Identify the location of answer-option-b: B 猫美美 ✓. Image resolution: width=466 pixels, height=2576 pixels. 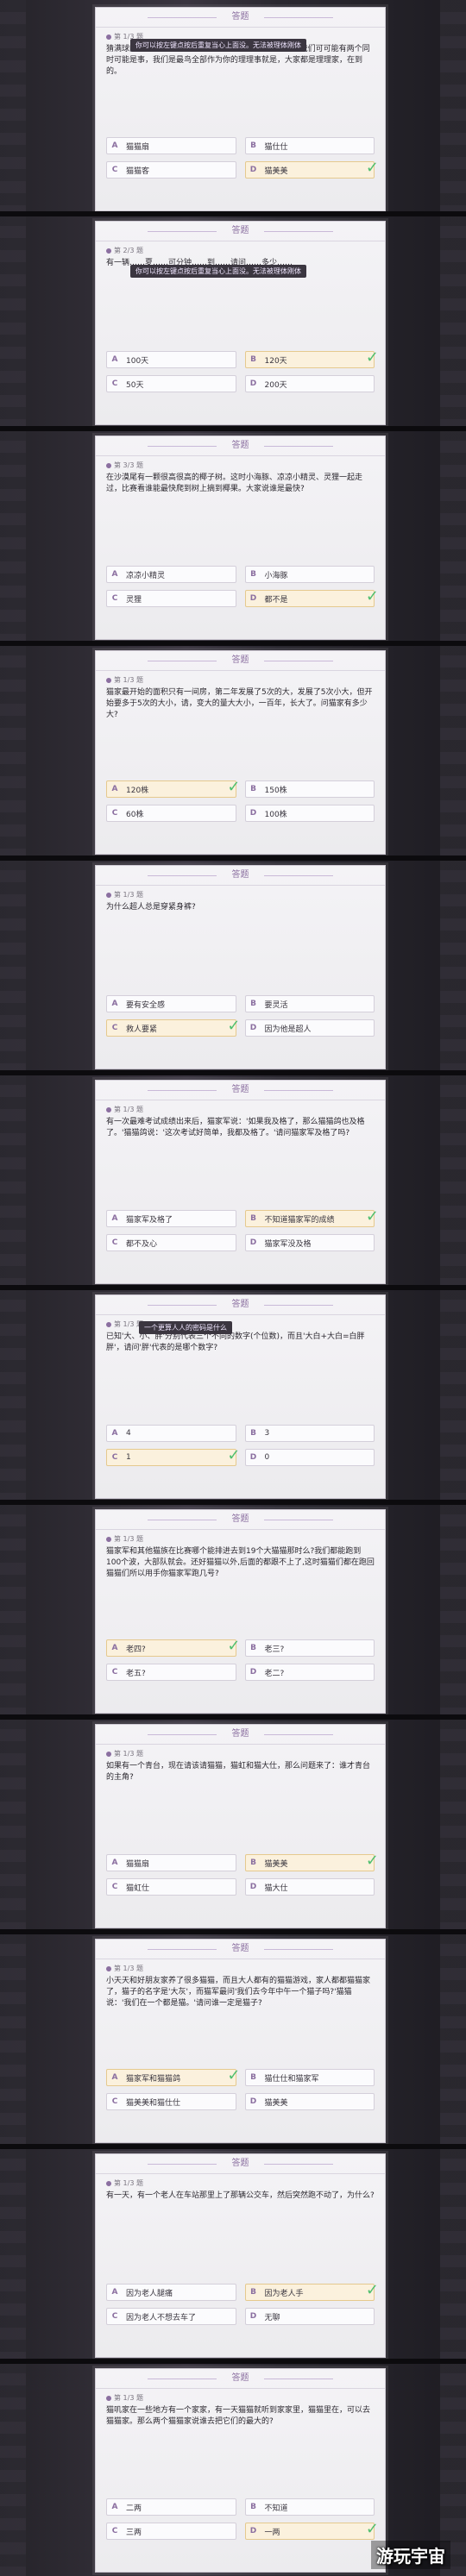
(311, 1861).